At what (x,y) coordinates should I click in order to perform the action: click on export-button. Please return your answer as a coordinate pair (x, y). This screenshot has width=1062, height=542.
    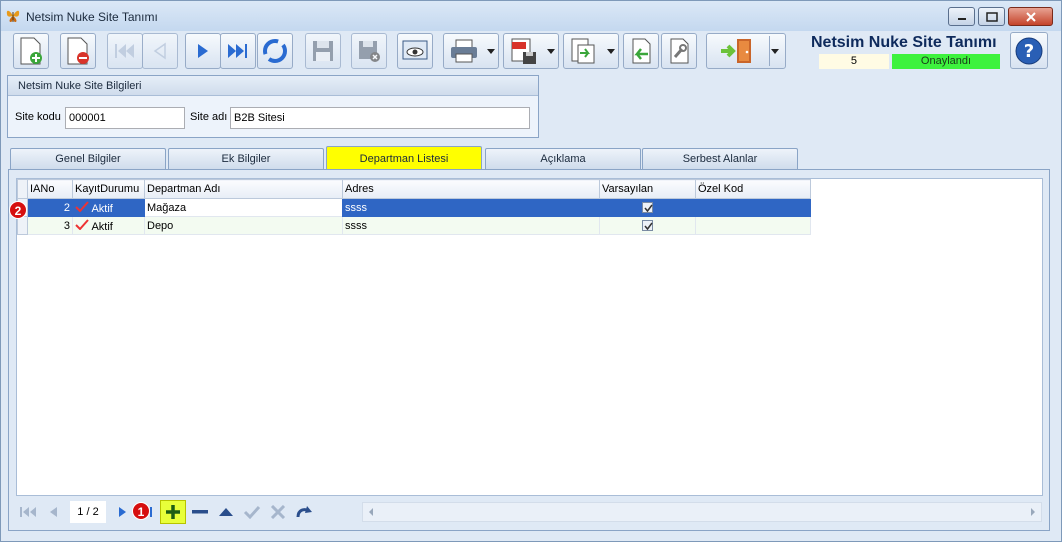
    Looking at the image, I should click on (591, 51).